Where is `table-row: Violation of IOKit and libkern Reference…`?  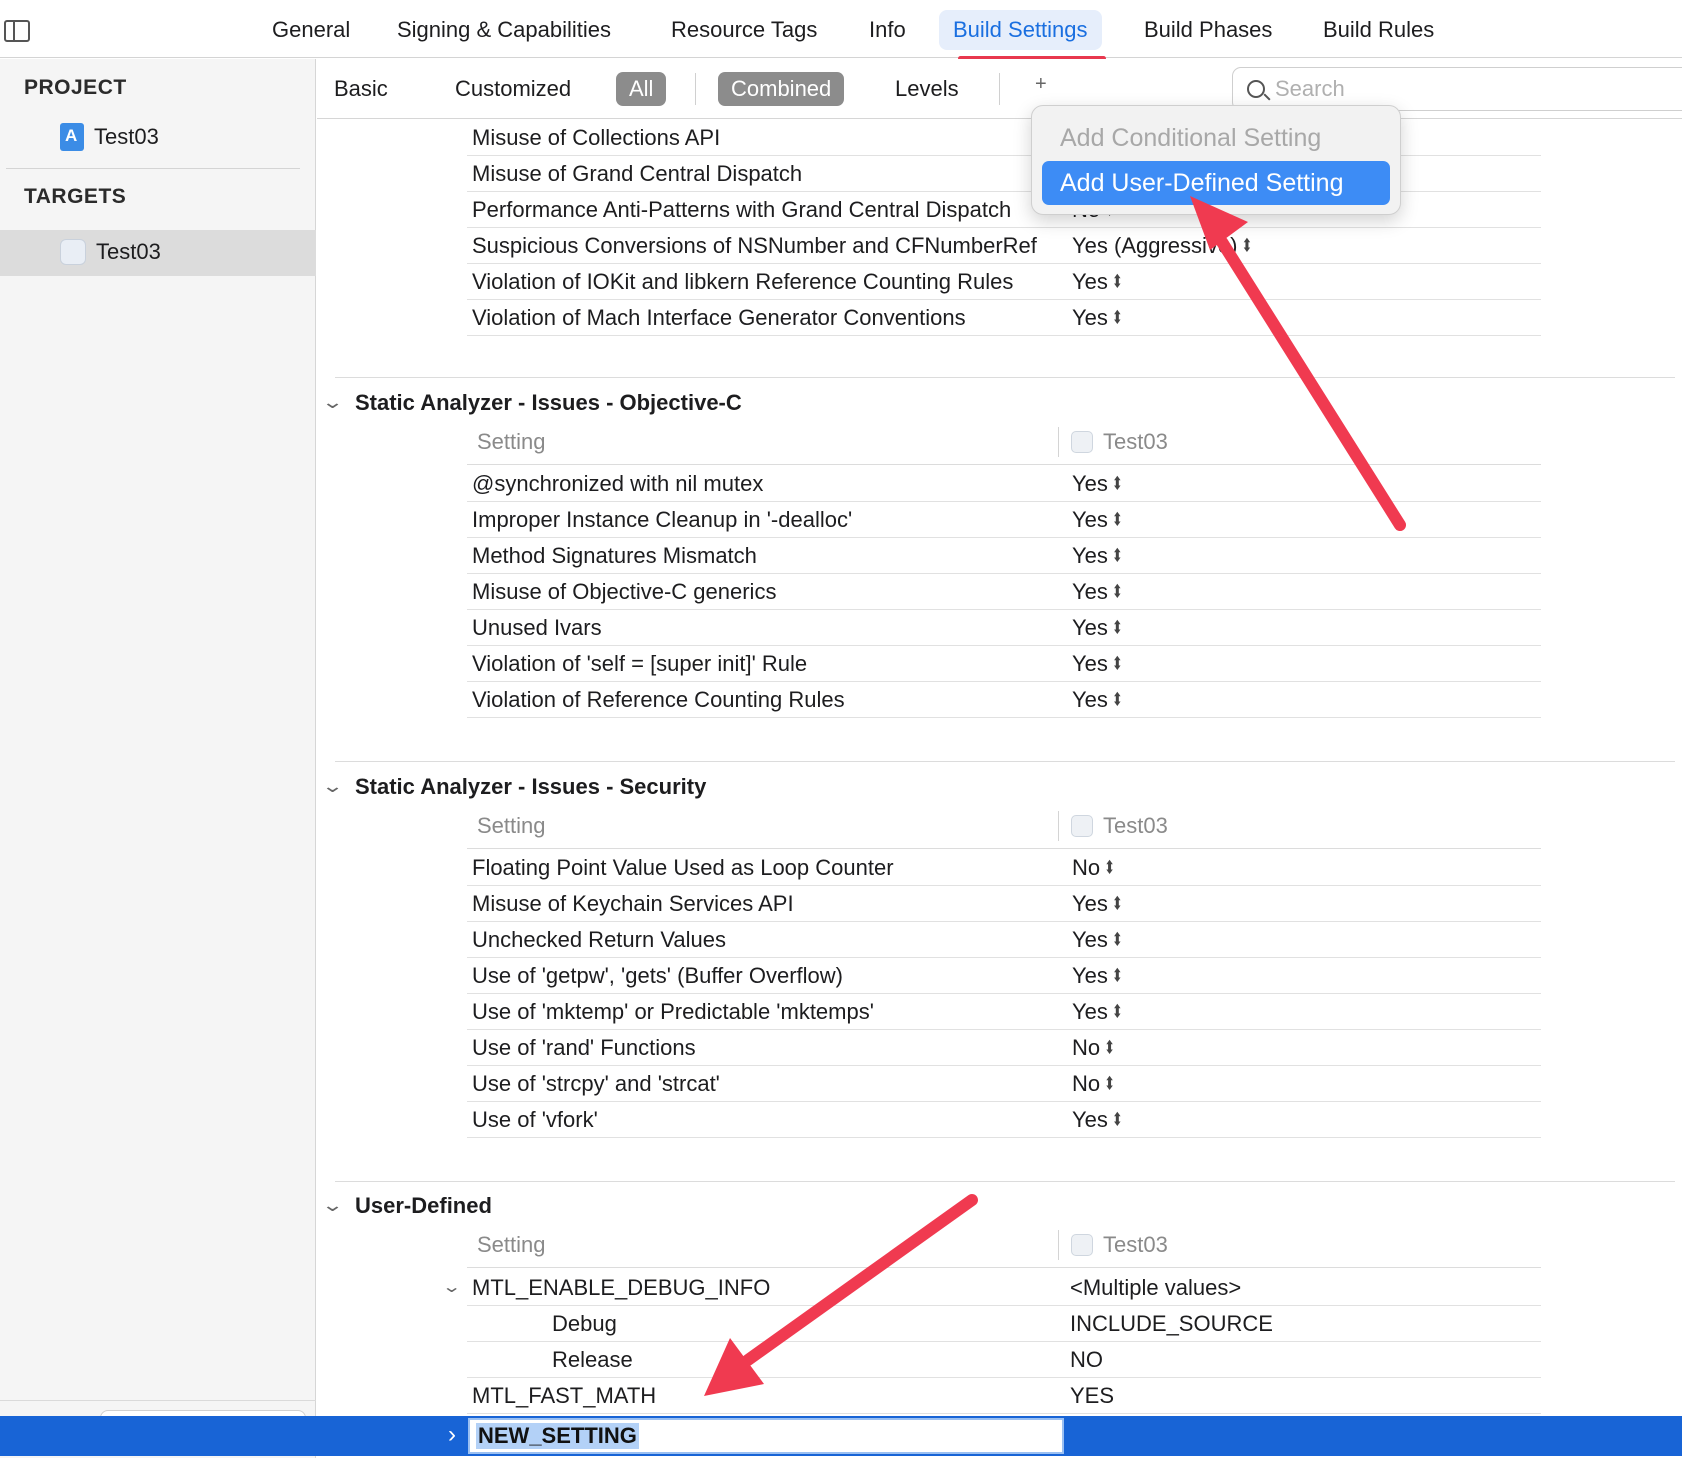
table-row: Violation of IOKit and libkern Reference… is located at coordinates (1004, 282).